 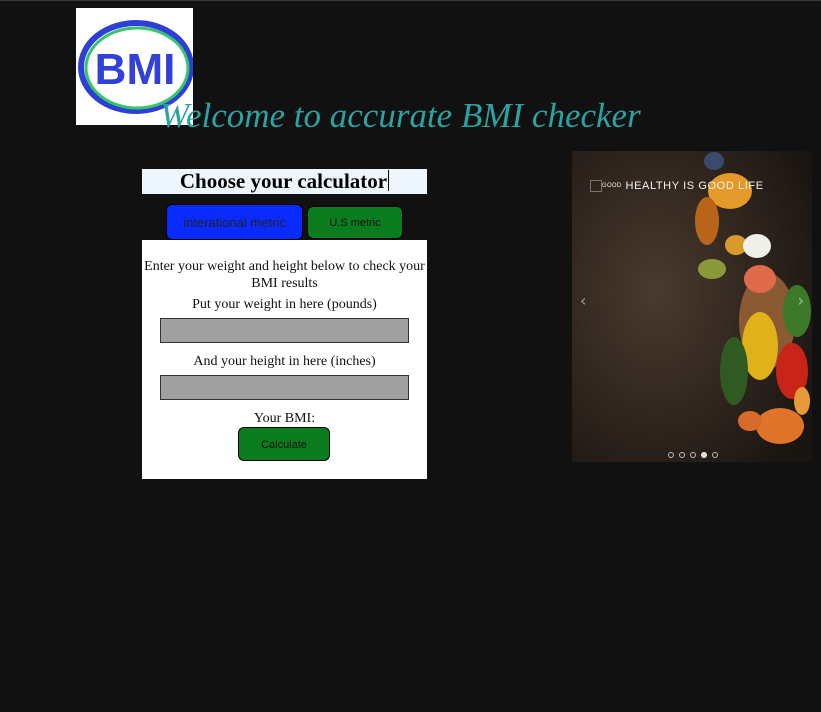 I want to click on caption-icon, so click(x=596, y=186).